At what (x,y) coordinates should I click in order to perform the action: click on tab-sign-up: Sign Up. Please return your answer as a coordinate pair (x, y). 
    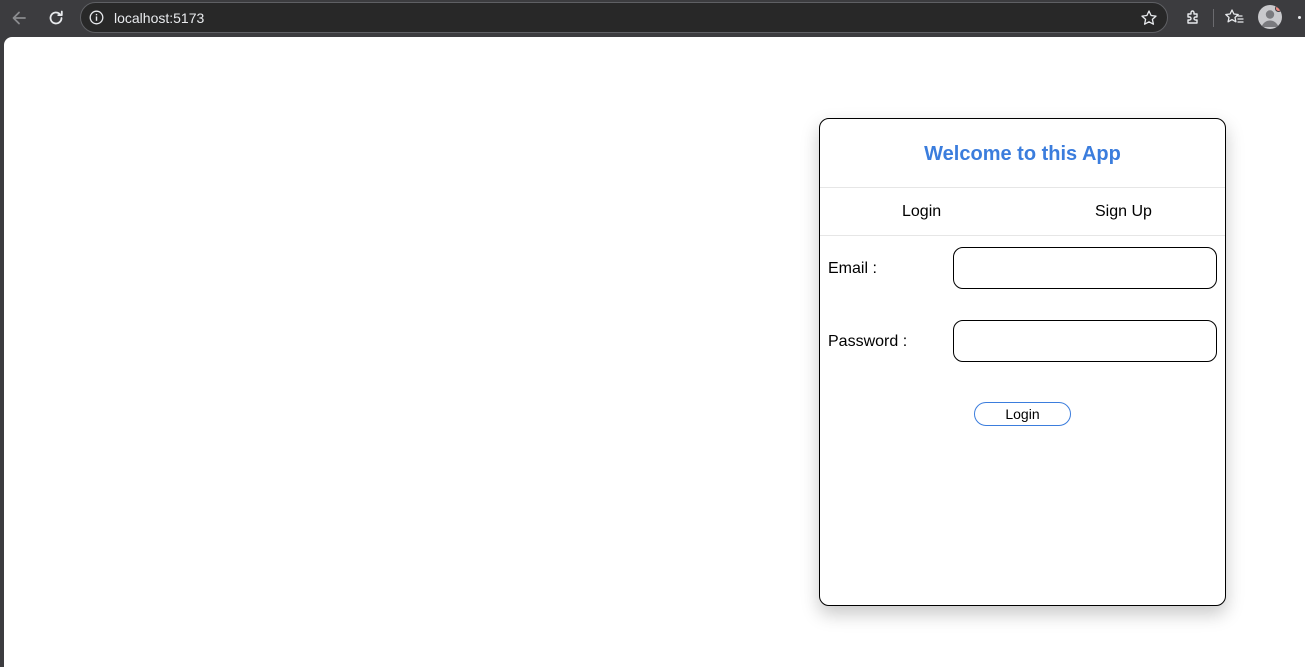
    Looking at the image, I should click on (1123, 212).